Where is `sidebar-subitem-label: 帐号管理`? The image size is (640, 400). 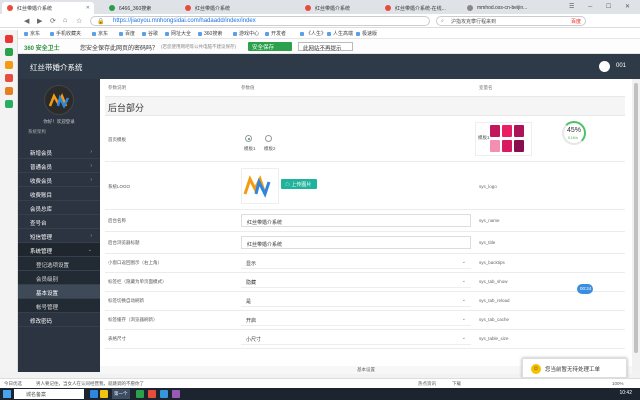
sidebar-subitem-label: 帐号管理 is located at coordinates (47, 308).